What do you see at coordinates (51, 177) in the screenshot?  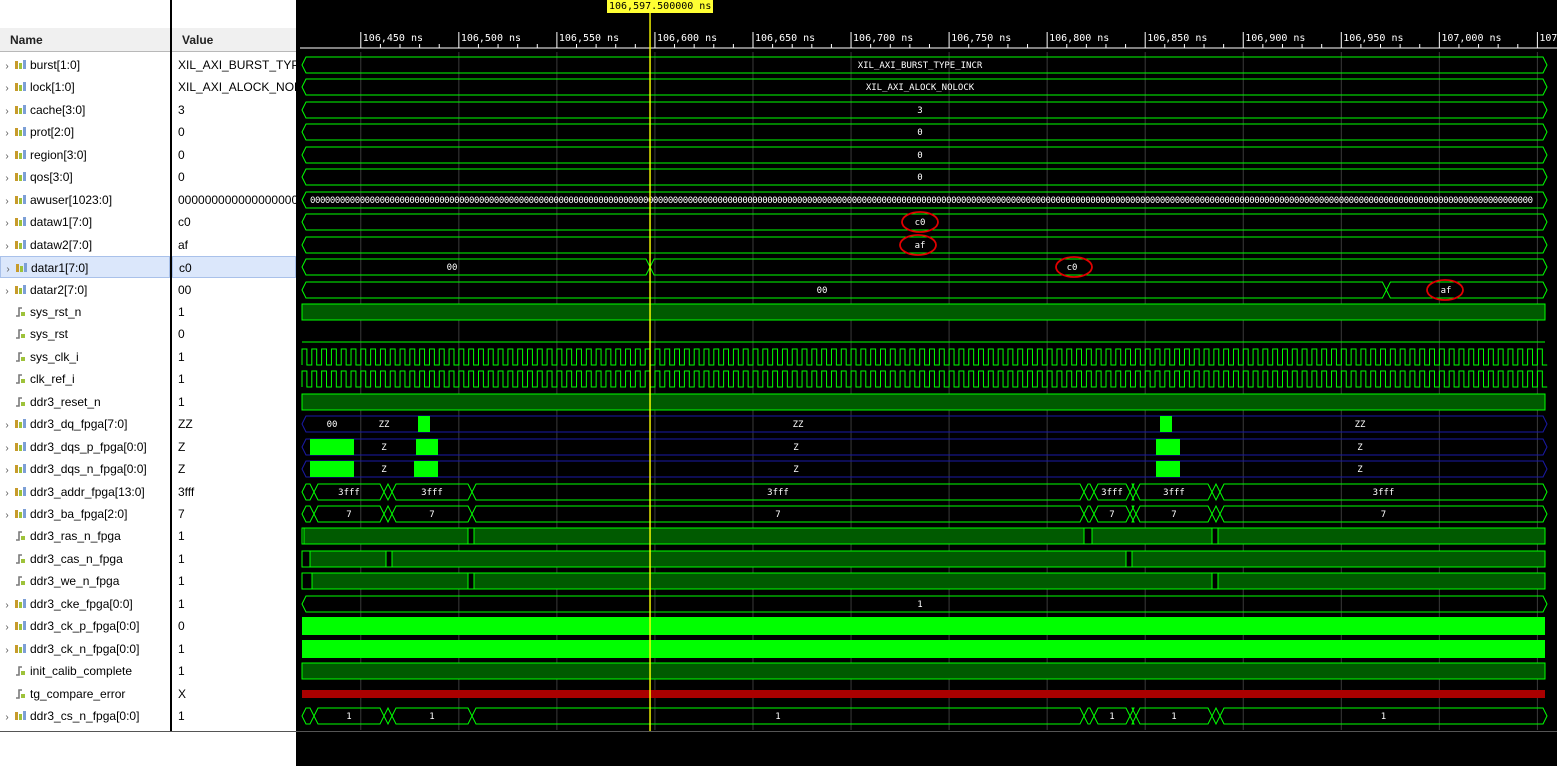 I see `signal-name: qos[3:0]` at bounding box center [51, 177].